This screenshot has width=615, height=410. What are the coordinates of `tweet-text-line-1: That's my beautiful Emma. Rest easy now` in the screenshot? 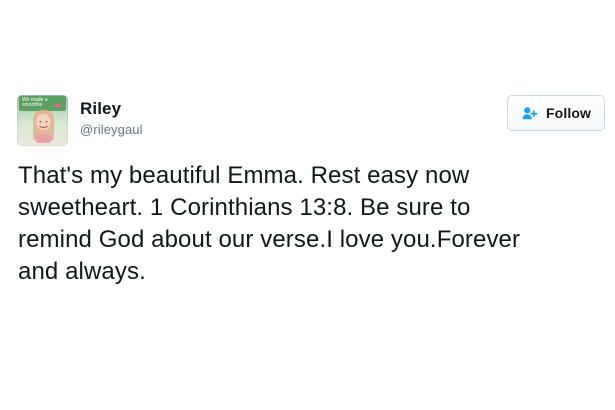 It's located at (244, 175).